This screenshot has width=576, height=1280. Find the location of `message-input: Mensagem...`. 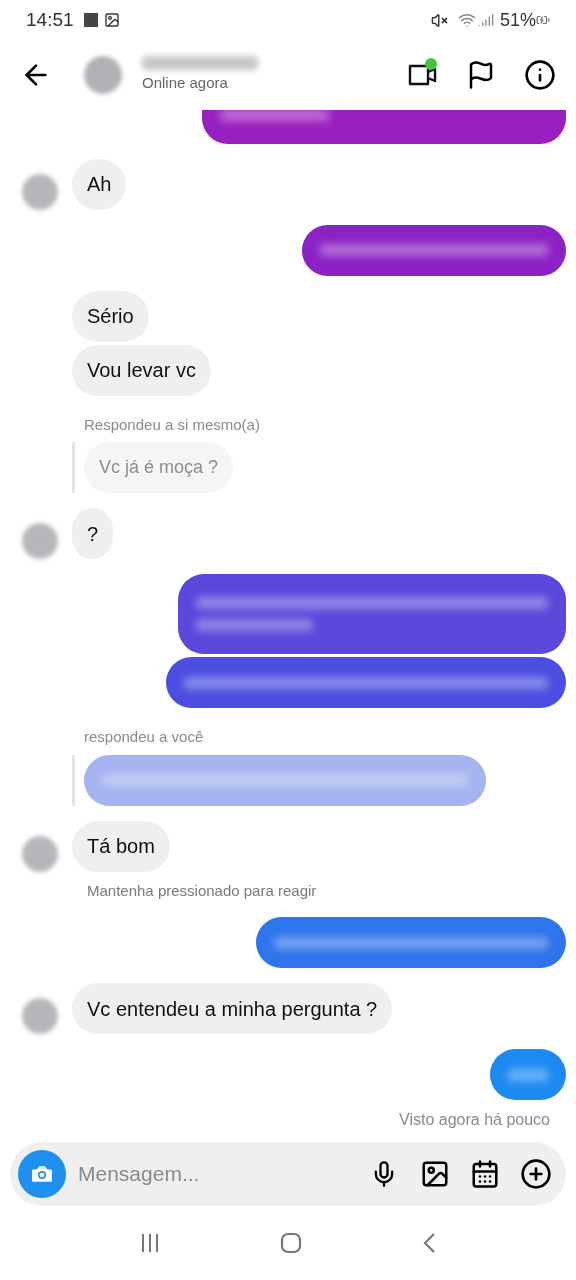

message-input: Mensagem... is located at coordinates (224, 1174).